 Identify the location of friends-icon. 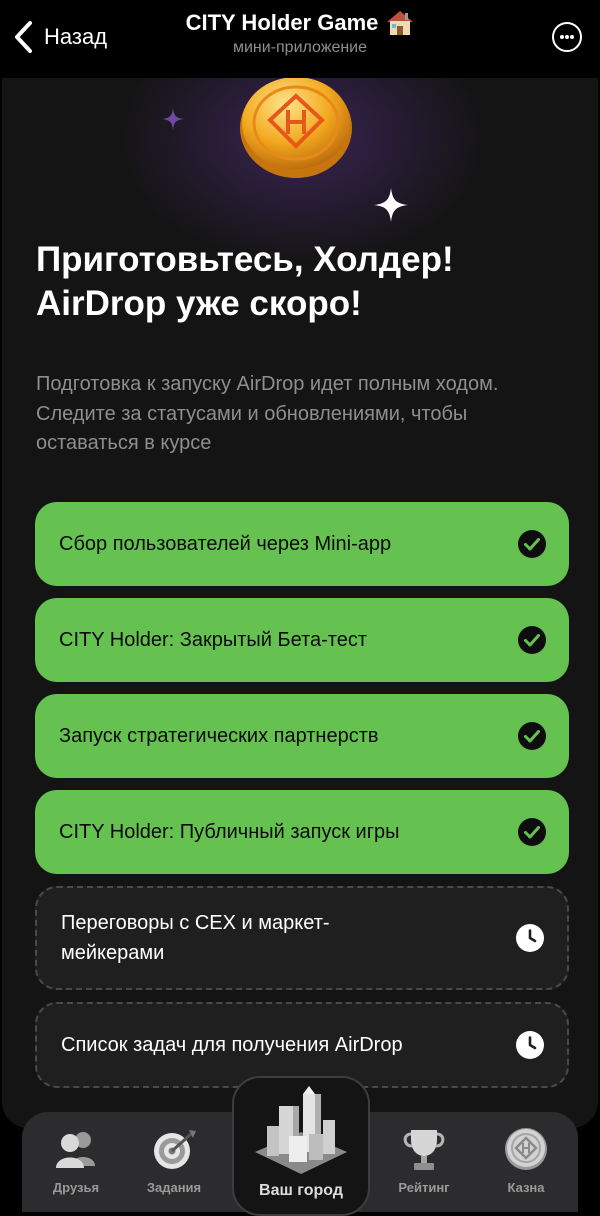
(75, 1150).